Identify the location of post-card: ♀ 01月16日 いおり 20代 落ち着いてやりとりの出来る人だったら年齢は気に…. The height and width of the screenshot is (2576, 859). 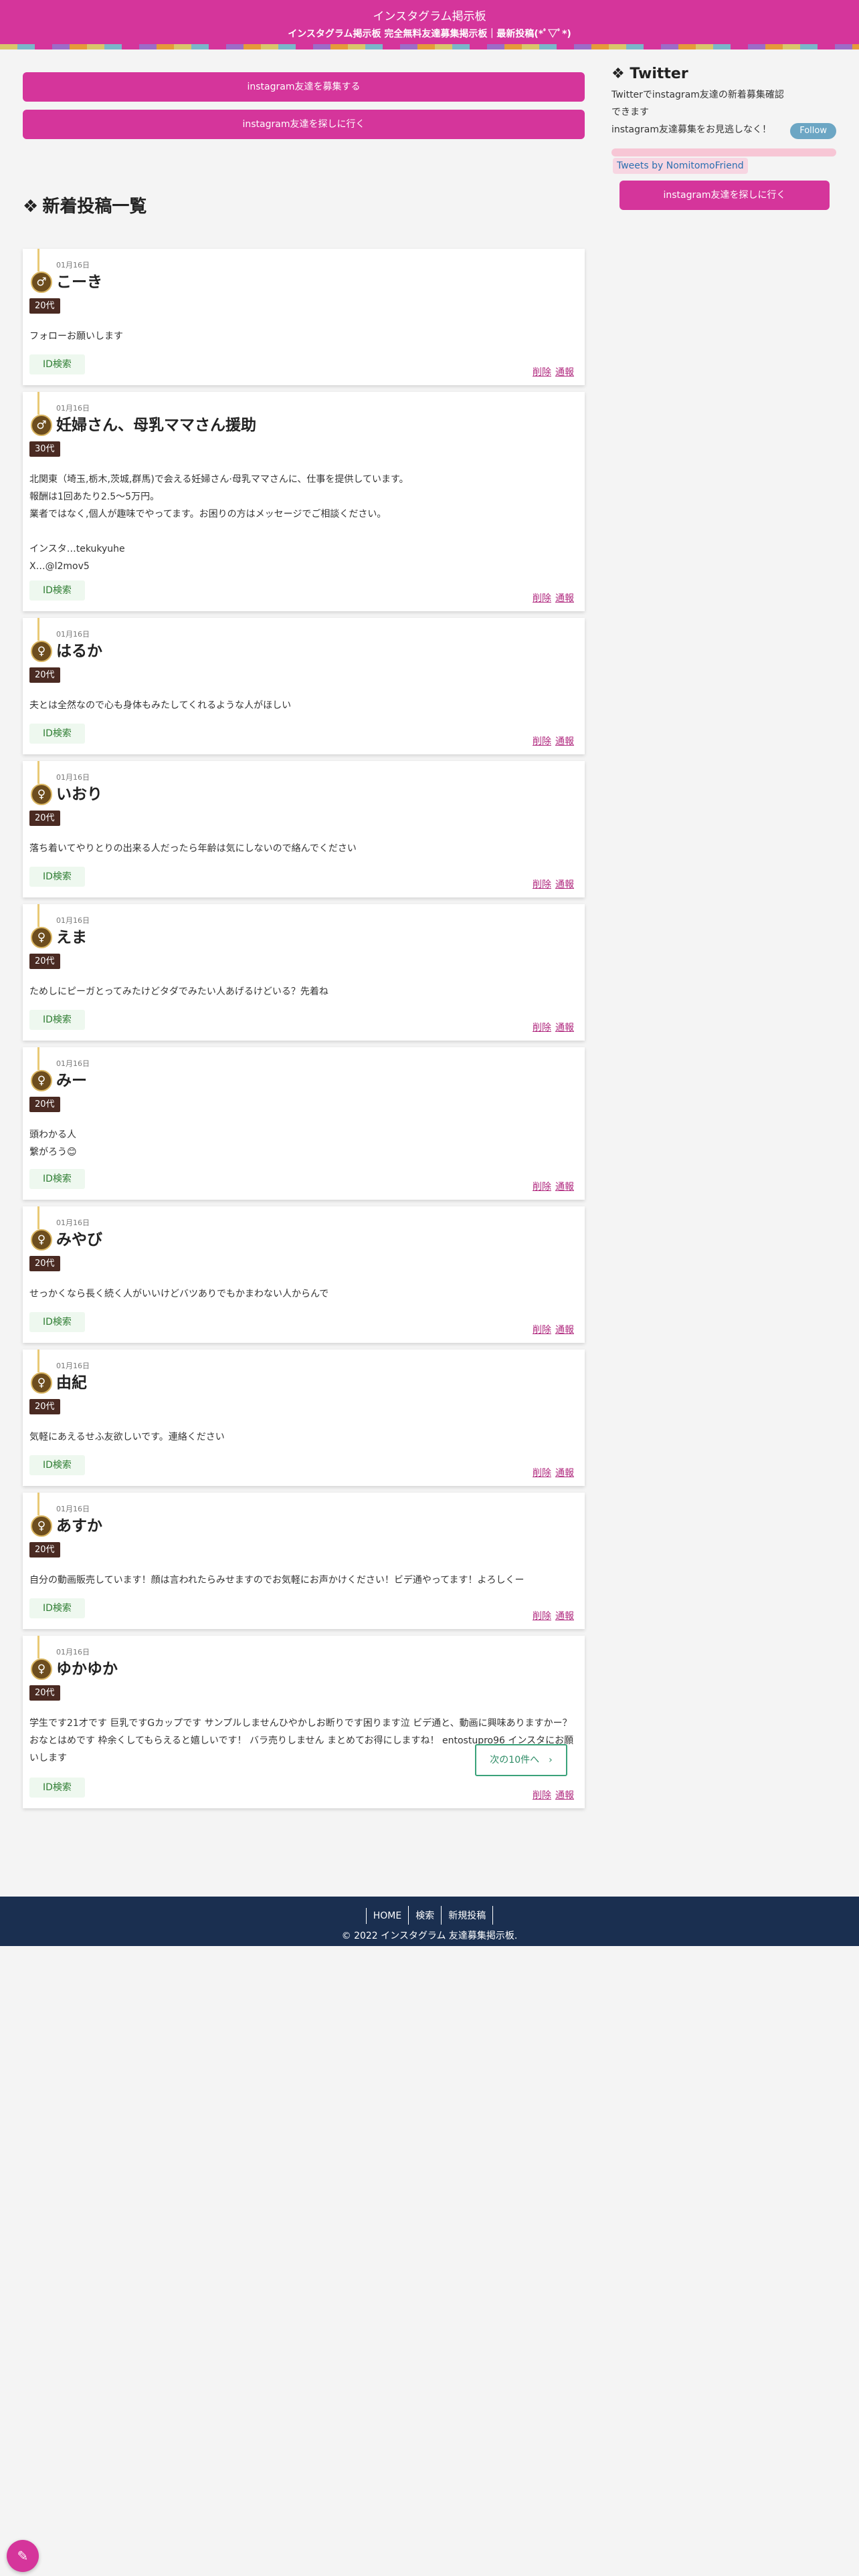
(304, 829).